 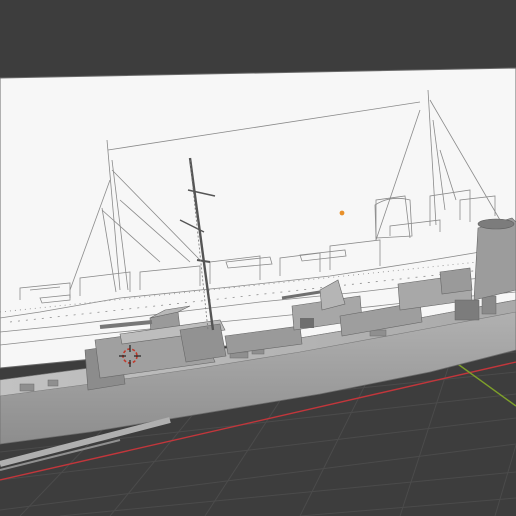 What do you see at coordinates (342, 213) in the screenshot?
I see `origin-point-icon` at bounding box center [342, 213].